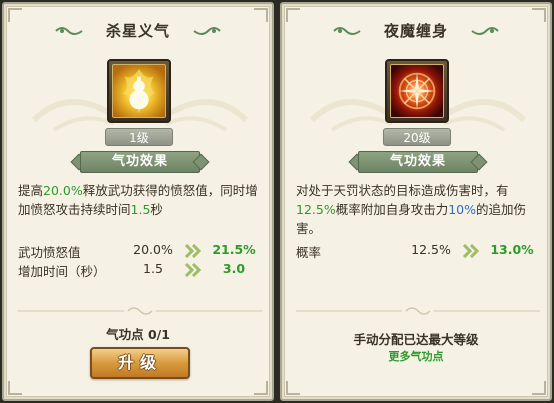 The width and height of the screenshot is (554, 403). What do you see at coordinates (63, 190) in the screenshot?
I see `desc-value: 20.0%` at bounding box center [63, 190].